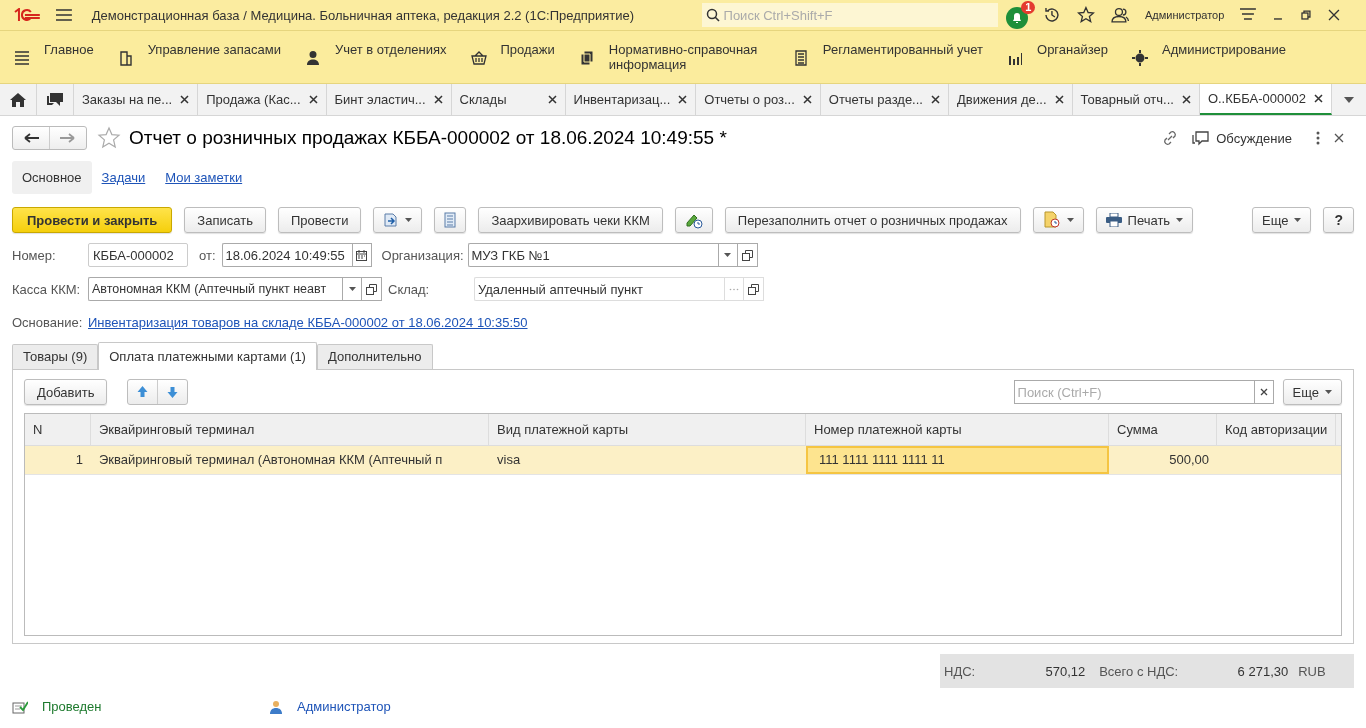 Image resolution: width=1366 pixels, height=728 pixels. I want to click on logo-icon, so click(27, 15).